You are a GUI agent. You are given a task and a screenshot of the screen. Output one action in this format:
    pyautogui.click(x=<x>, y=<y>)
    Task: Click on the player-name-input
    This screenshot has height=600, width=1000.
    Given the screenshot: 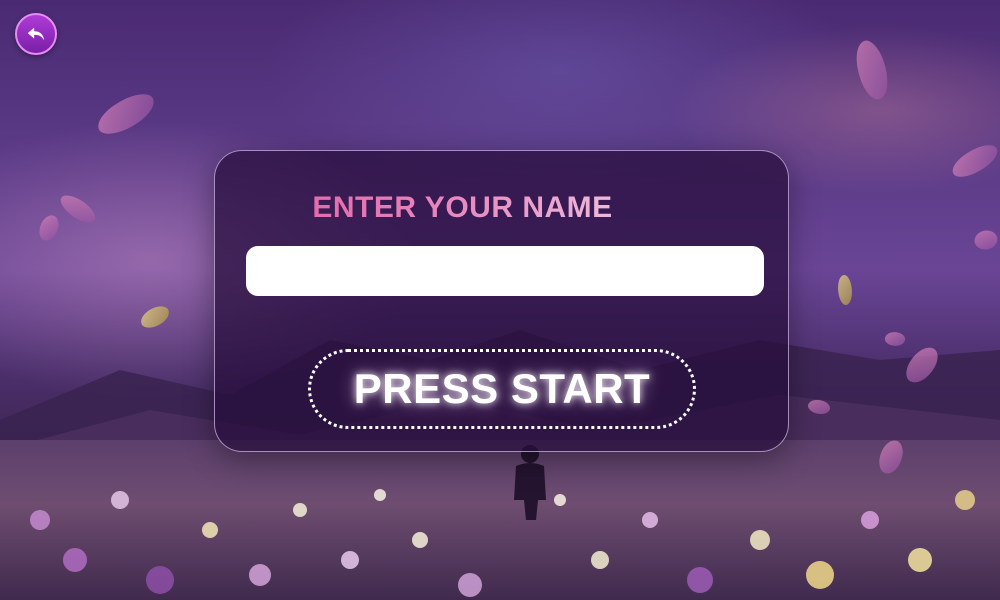 What is the action you would take?
    pyautogui.click(x=505, y=271)
    